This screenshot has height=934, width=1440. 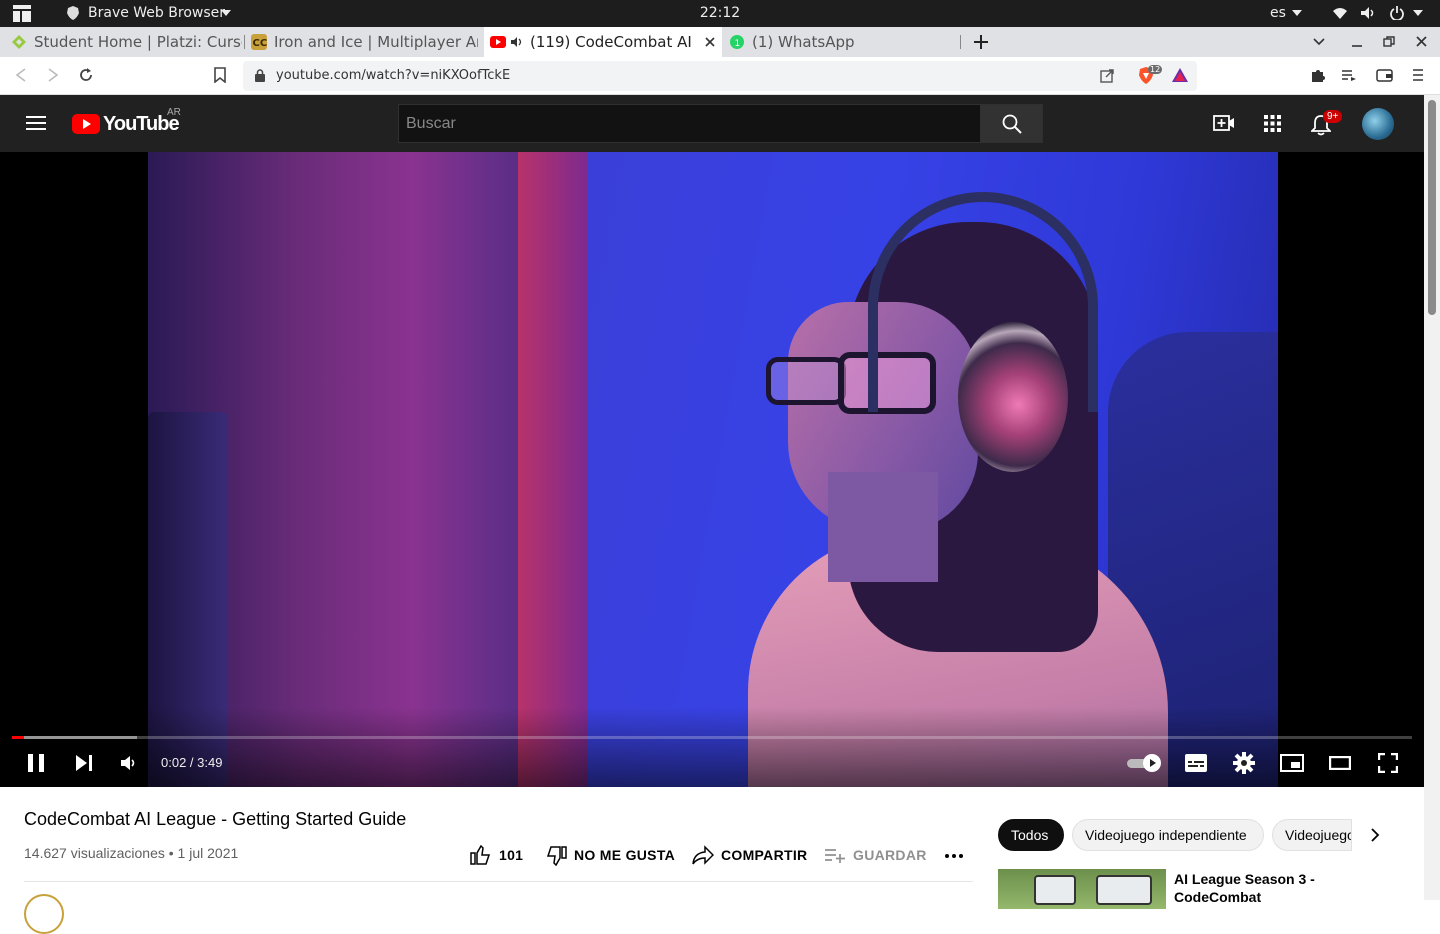 I want to click on more-actions-icon, so click(x=954, y=856).